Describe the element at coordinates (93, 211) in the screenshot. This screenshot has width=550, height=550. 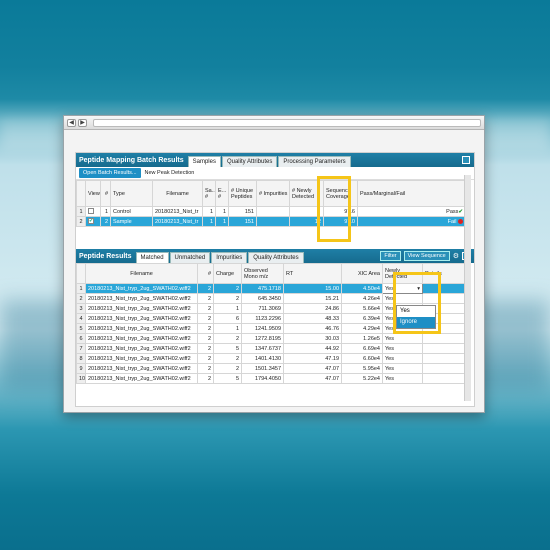
I see `view-checkbox` at that location.